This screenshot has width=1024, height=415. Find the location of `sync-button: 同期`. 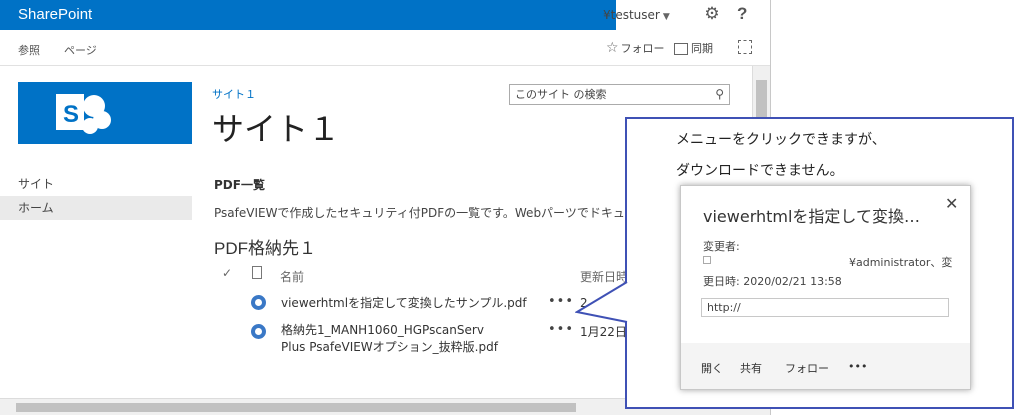

sync-button: 同期 is located at coordinates (693, 48).